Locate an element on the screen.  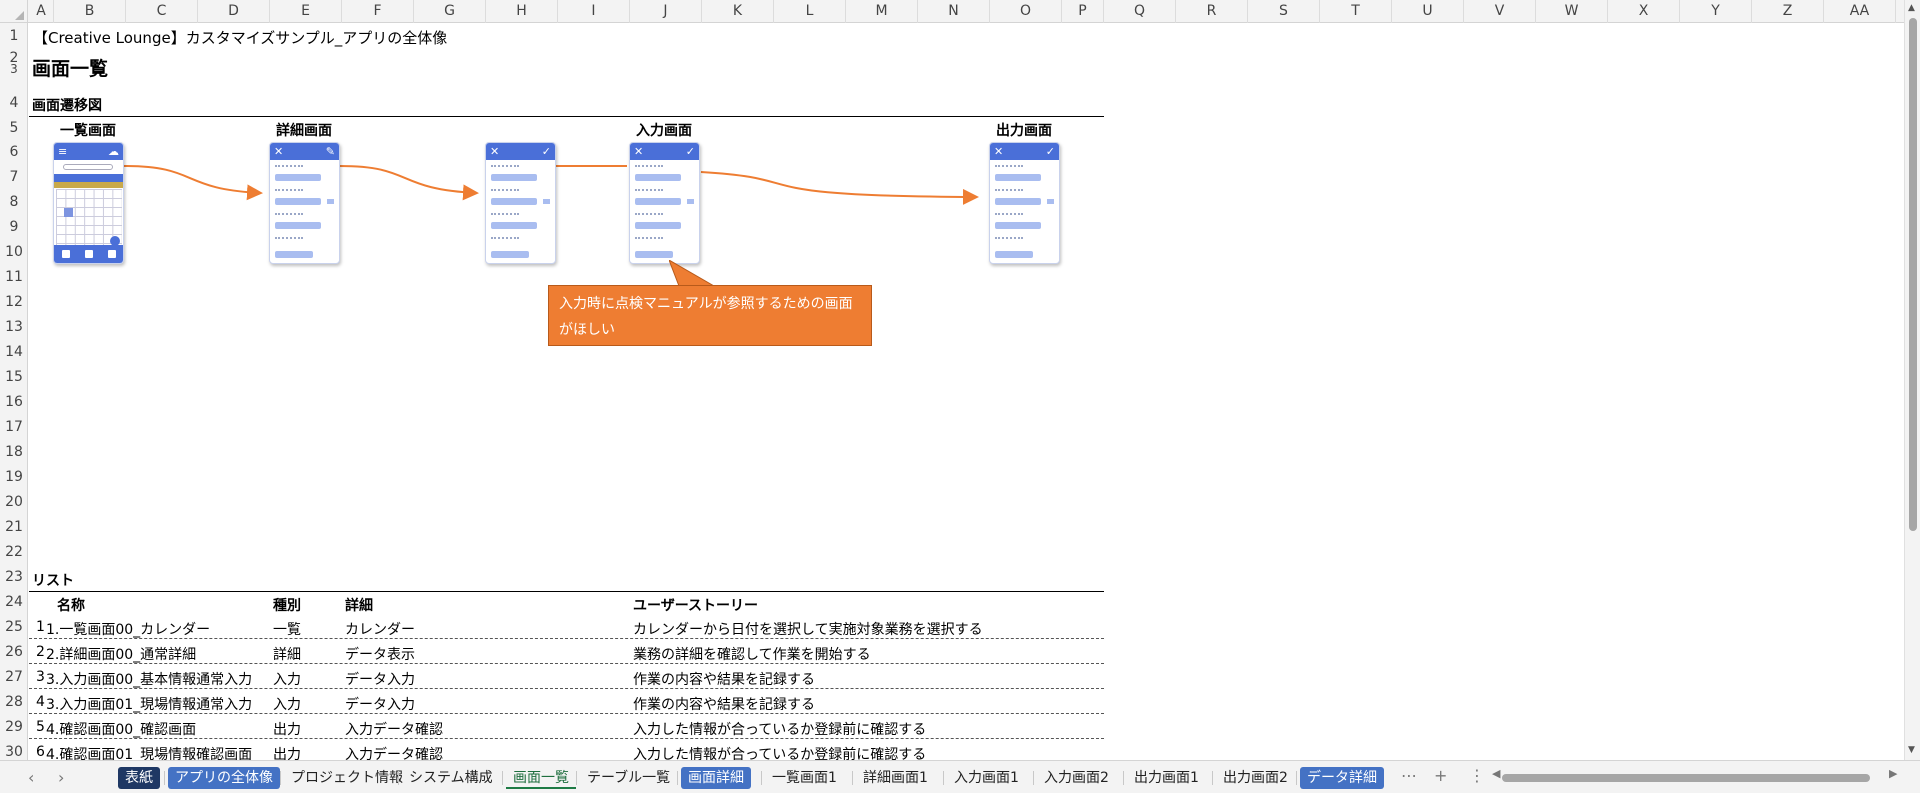
row-header: 23 is located at coordinates (13, 577).